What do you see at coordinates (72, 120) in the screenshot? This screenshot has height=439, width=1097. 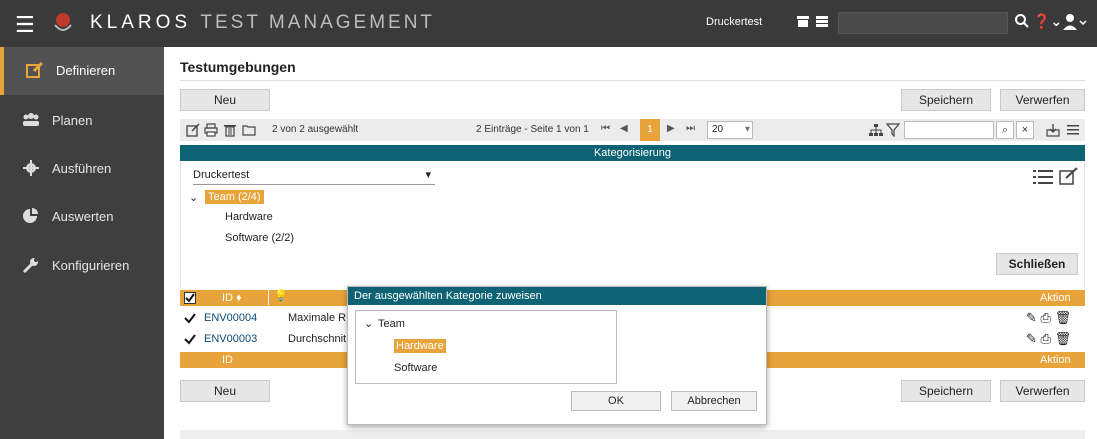 I see `sidebar-item-label: Planen` at bounding box center [72, 120].